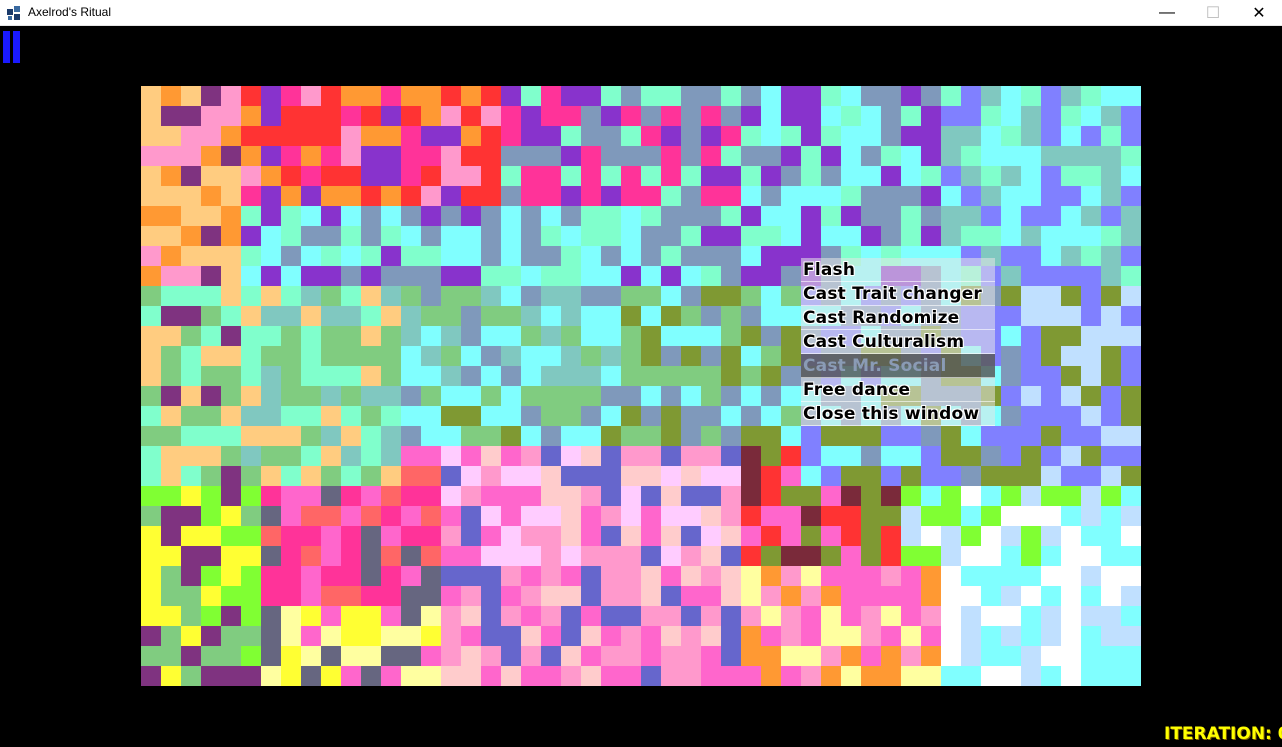 Image resolution: width=1282 pixels, height=747 pixels. I want to click on menu-item-flash: Flash, so click(898, 270).